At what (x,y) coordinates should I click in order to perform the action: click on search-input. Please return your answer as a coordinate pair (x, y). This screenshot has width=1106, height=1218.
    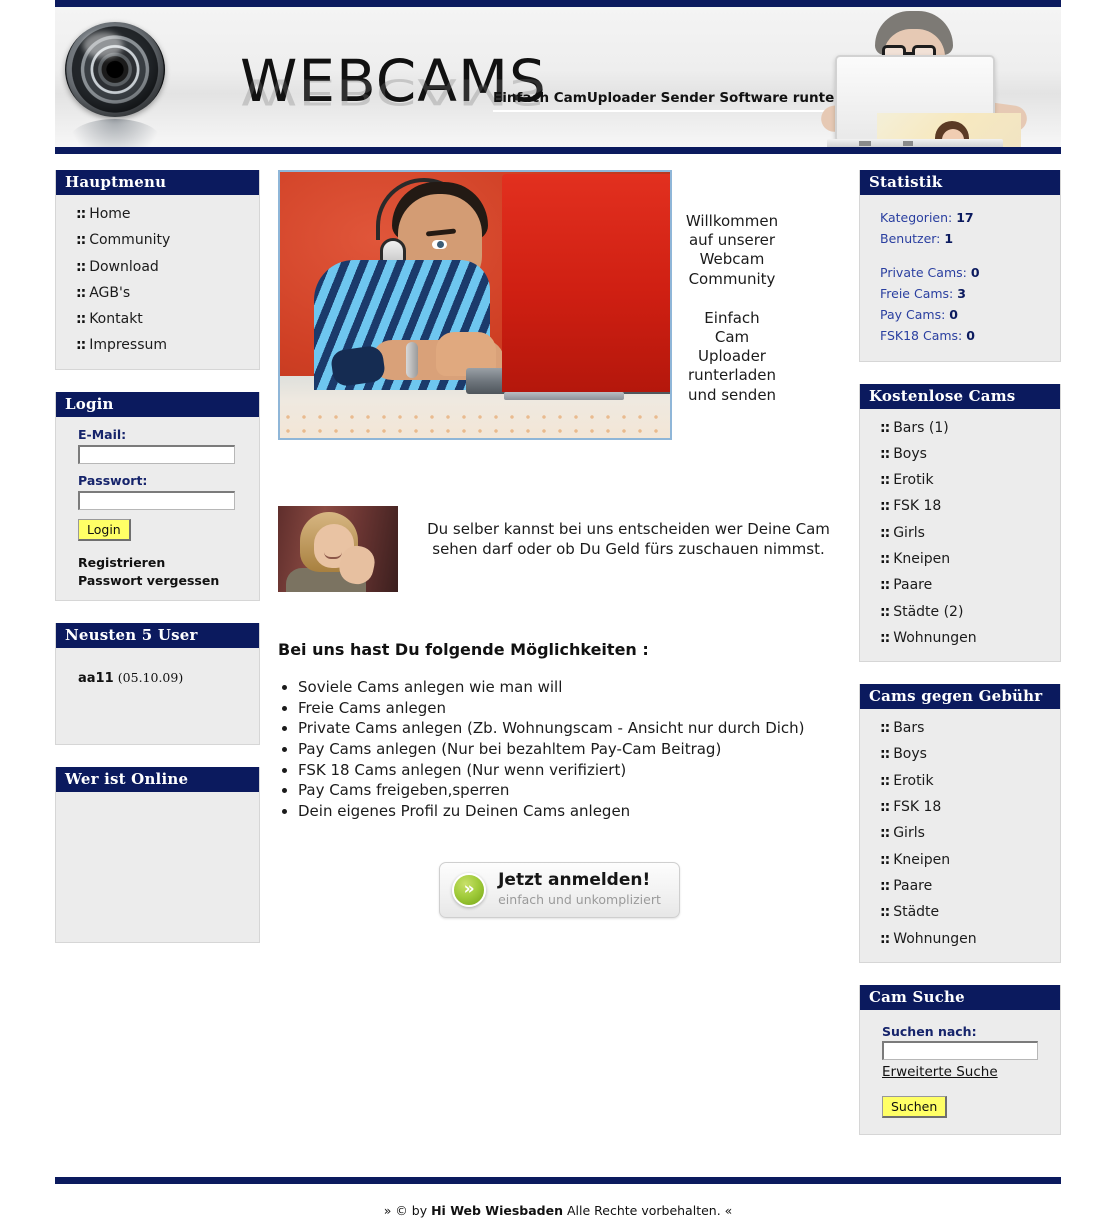
    Looking at the image, I should click on (960, 1050).